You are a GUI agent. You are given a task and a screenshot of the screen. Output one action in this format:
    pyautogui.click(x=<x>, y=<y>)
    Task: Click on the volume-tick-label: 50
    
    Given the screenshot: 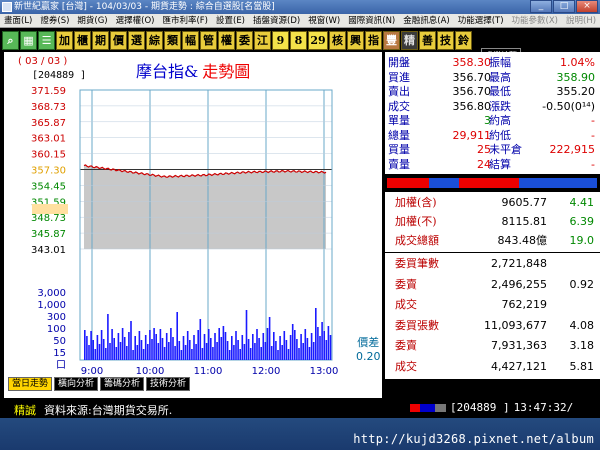 What is the action you would take?
    pyautogui.click(x=59, y=341)
    